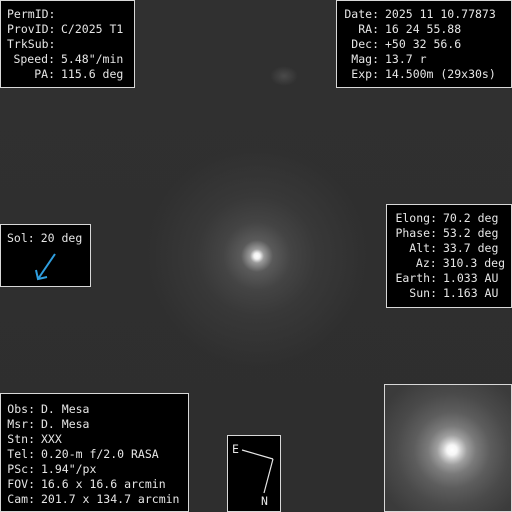 The image size is (512, 512). I want to click on alt-row: Alt: 33.7 deg, so click(449, 248).